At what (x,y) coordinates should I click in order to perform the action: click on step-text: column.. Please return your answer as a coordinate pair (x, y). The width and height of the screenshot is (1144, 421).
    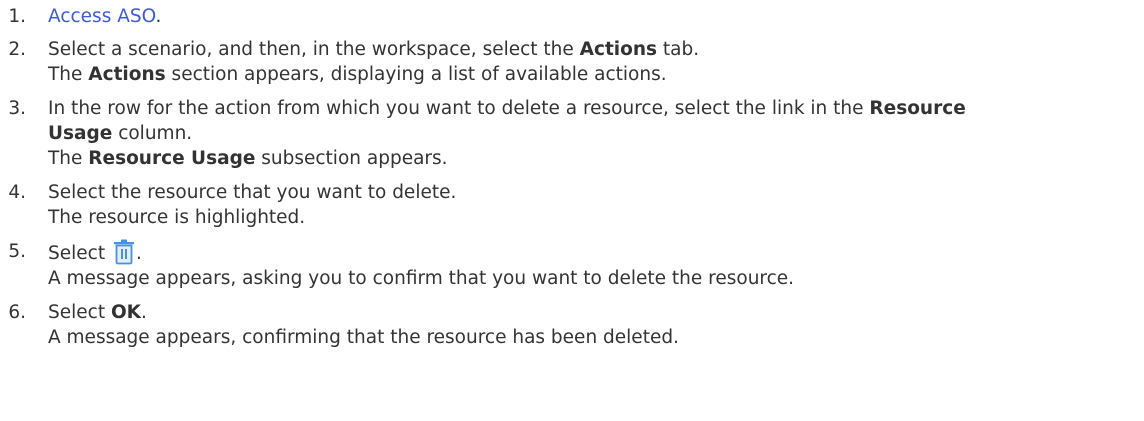
    Looking at the image, I should click on (152, 133).